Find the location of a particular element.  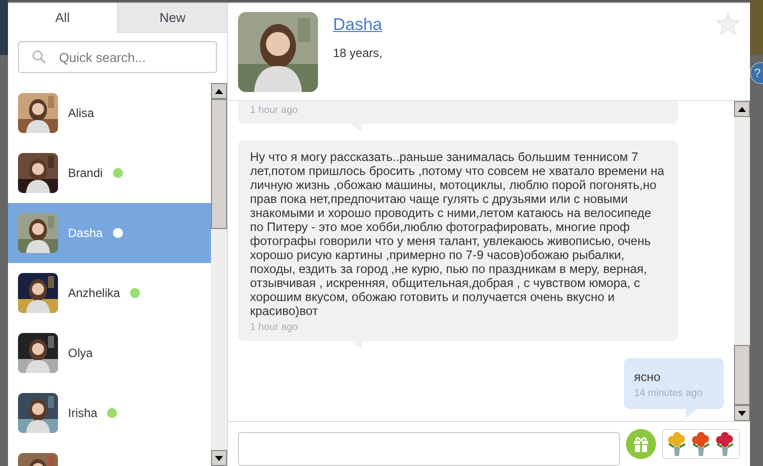

contact-name: Alisa is located at coordinates (81, 113).